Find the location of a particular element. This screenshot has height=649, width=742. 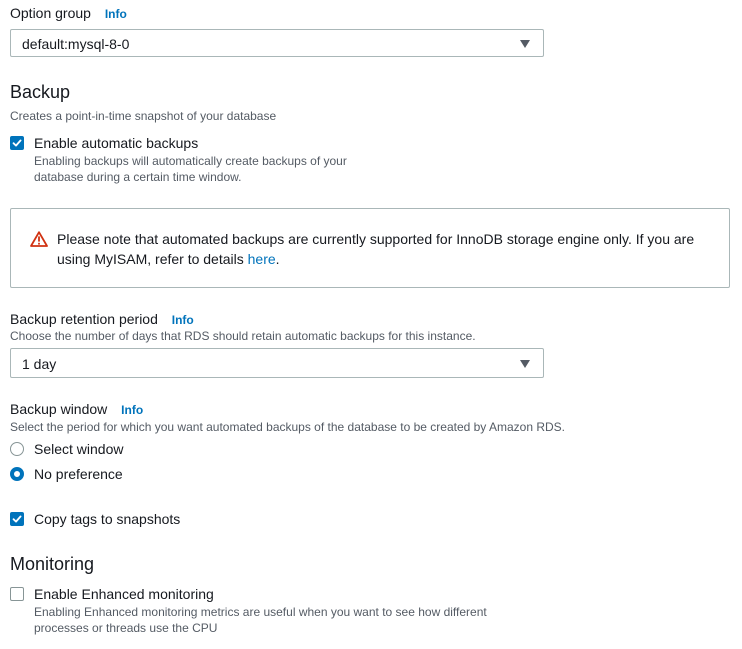

retention-select: 1 day is located at coordinates (277, 363).